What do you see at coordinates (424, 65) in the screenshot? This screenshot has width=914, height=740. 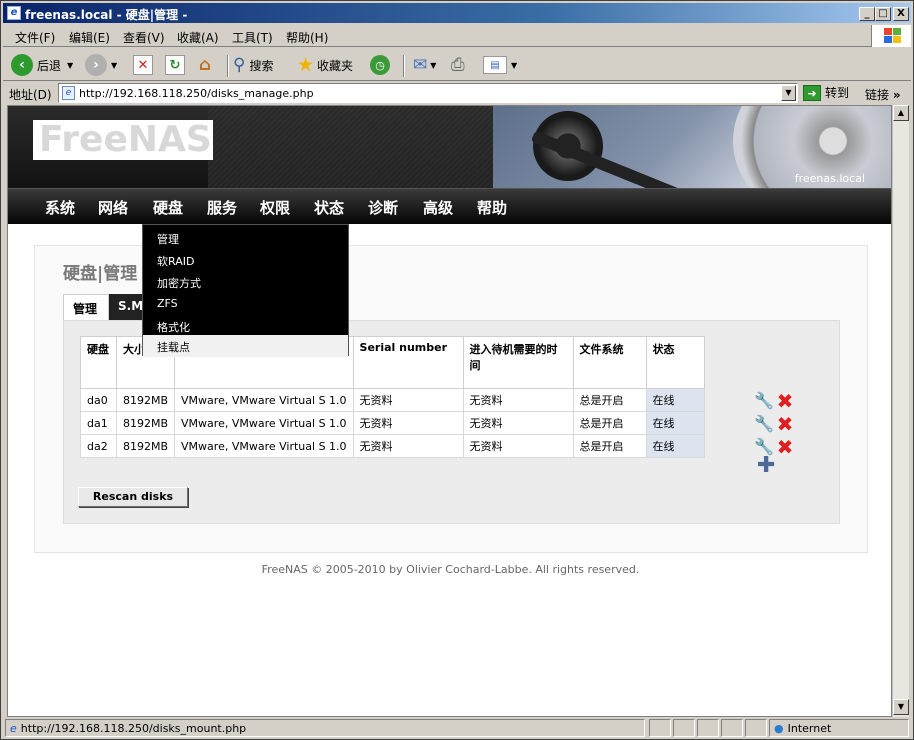 I see `mail-button: ✉ ▼` at bounding box center [424, 65].